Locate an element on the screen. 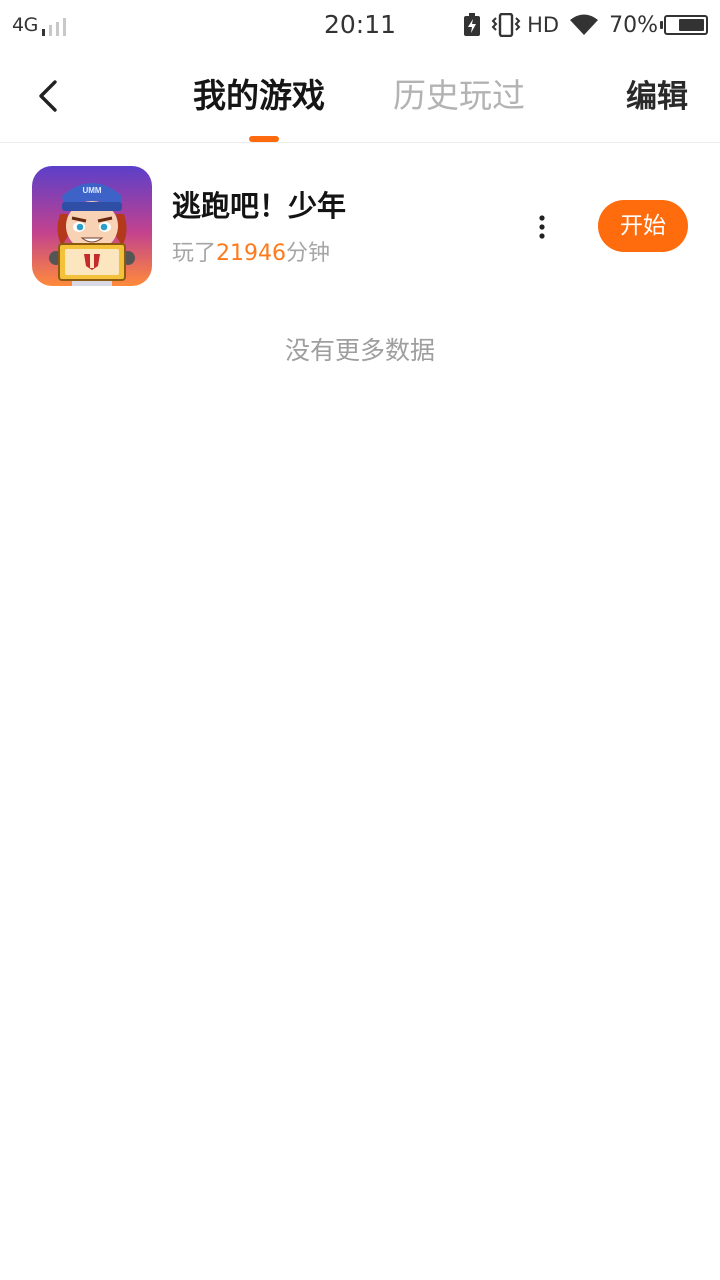  svg-text: UMM is located at coordinates (91, 190).